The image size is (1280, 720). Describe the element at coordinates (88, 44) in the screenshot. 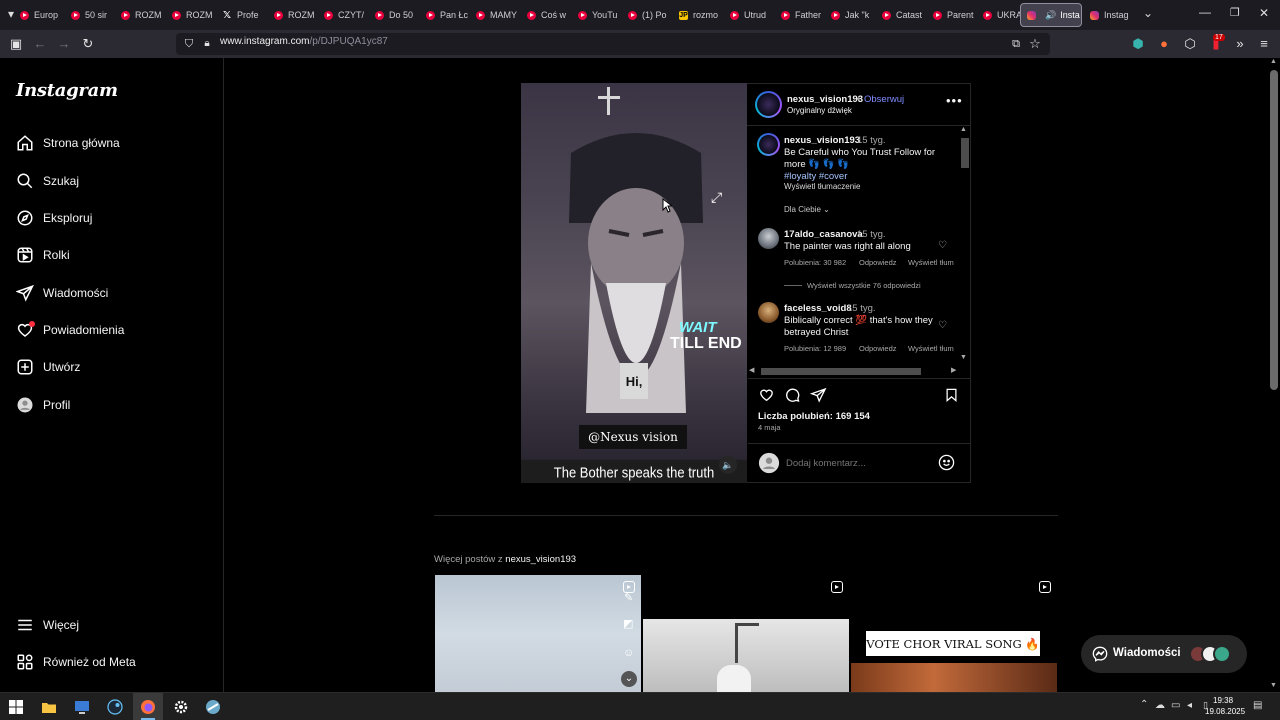

I see `reload-icon: ↻` at that location.